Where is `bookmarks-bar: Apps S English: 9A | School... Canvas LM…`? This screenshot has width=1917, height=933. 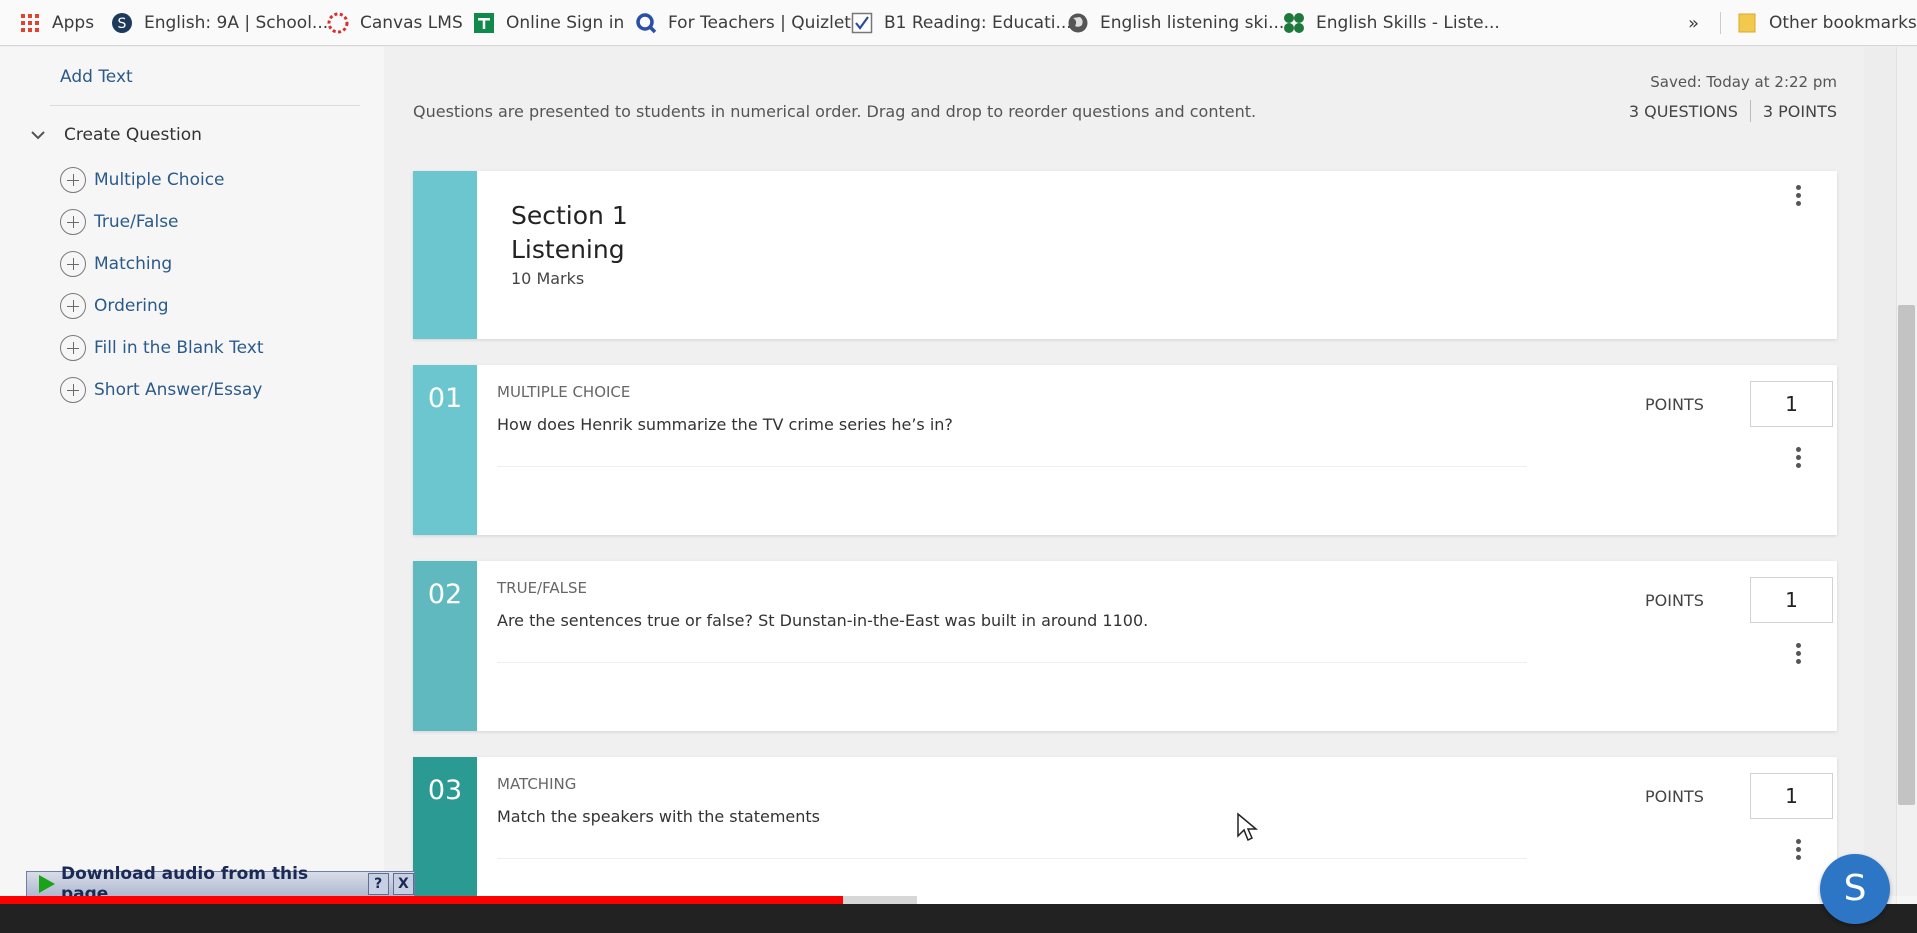 bookmarks-bar: Apps S English: 9A | School... Canvas LM… is located at coordinates (958, 23).